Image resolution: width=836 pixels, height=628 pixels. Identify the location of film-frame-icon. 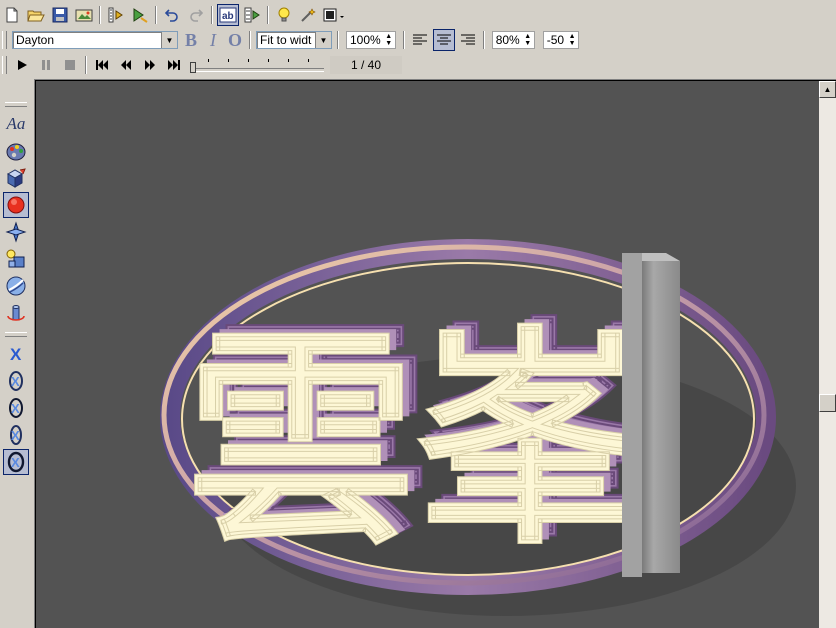
(252, 15).